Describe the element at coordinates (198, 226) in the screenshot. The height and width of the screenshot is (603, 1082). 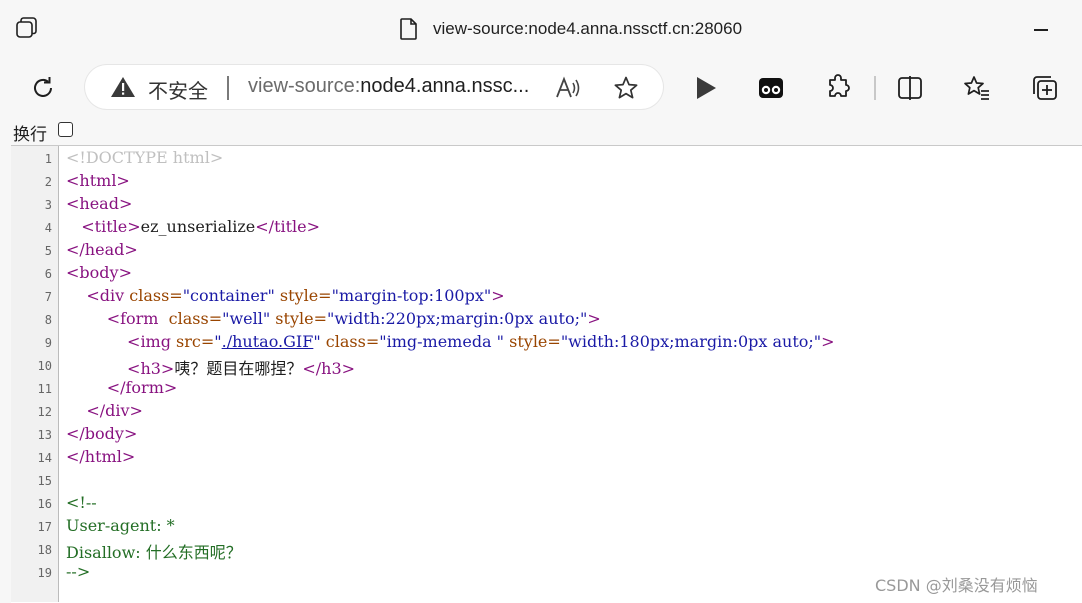
I see `text-token: ez_unserialize` at that location.